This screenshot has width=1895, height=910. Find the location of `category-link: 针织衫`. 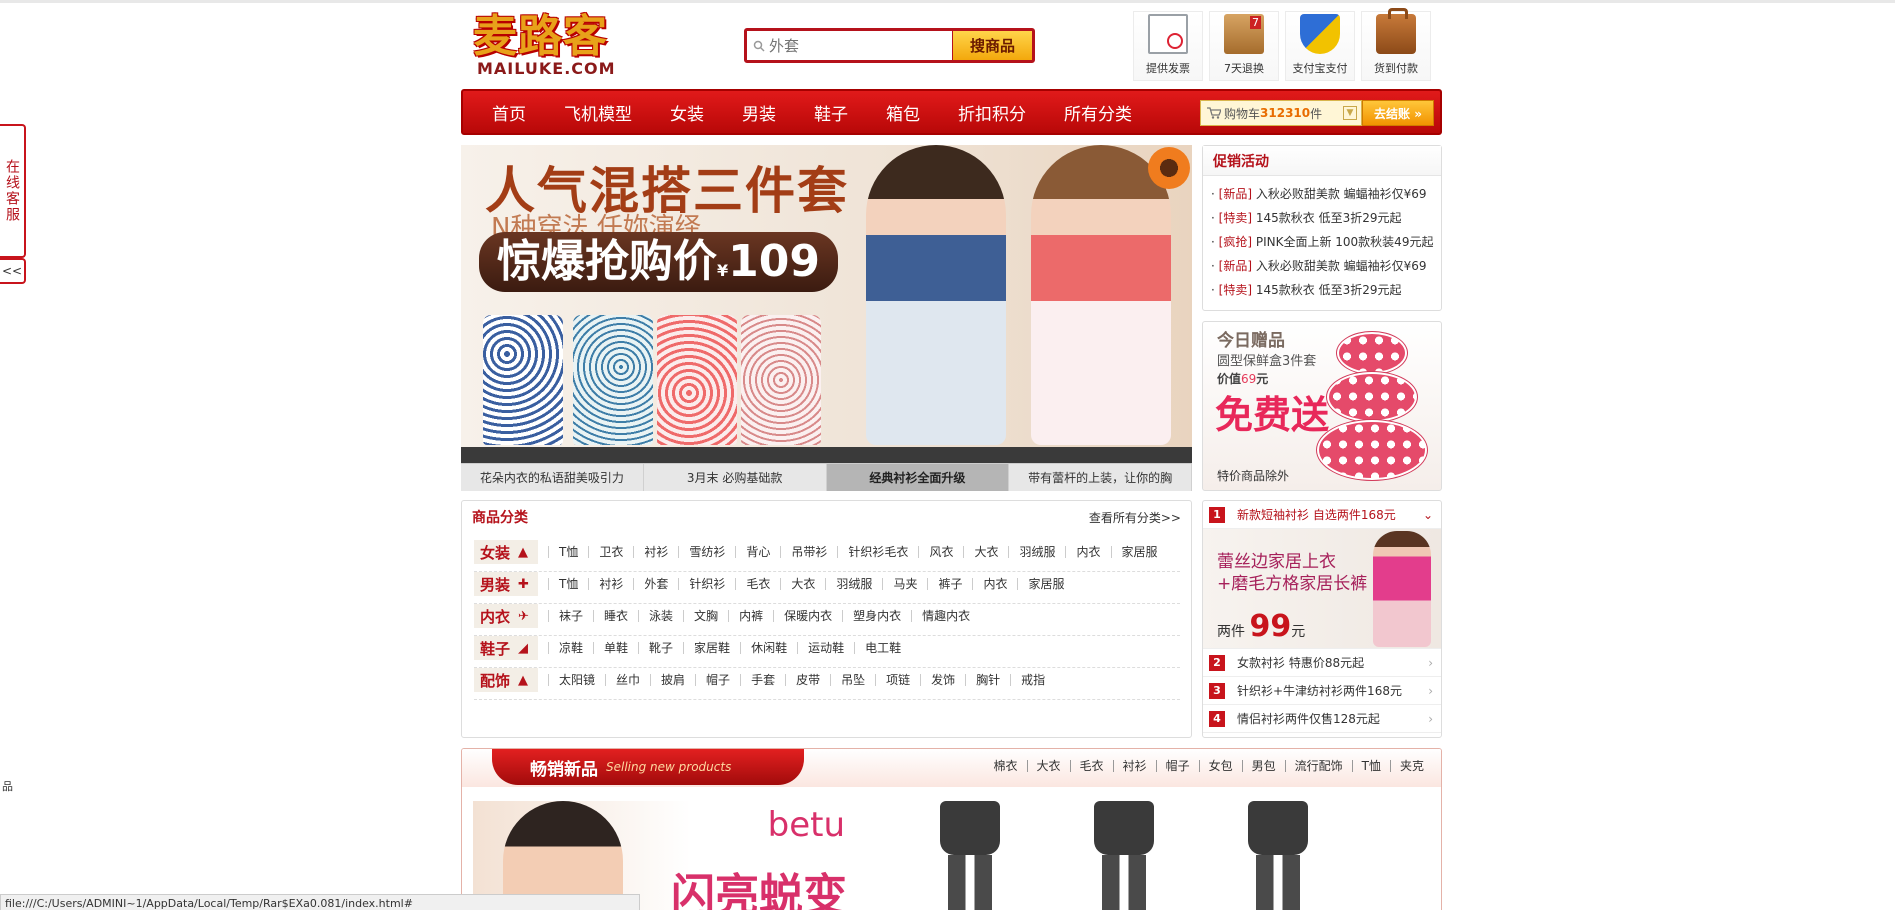

category-link: 针织衫 is located at coordinates (706, 584).